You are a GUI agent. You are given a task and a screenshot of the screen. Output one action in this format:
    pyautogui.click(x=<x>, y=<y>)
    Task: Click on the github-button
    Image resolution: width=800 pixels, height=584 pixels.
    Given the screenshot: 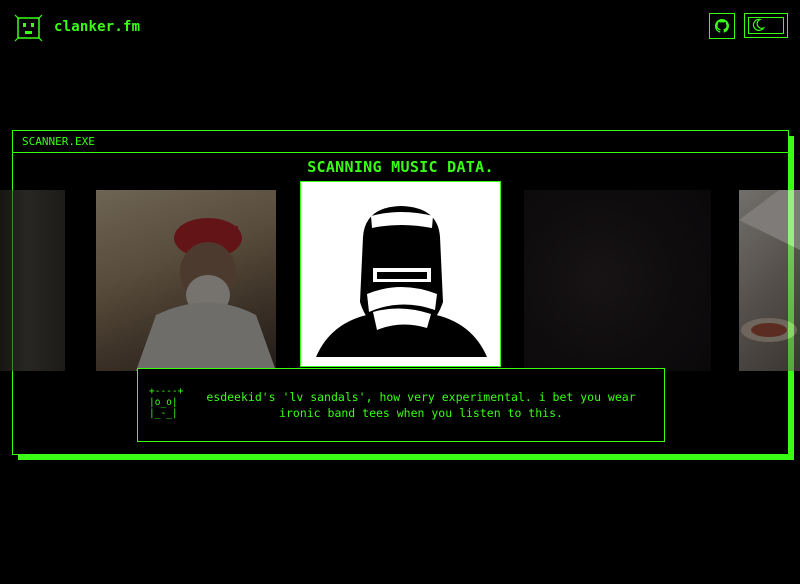 What is the action you would take?
    pyautogui.click(x=722, y=26)
    